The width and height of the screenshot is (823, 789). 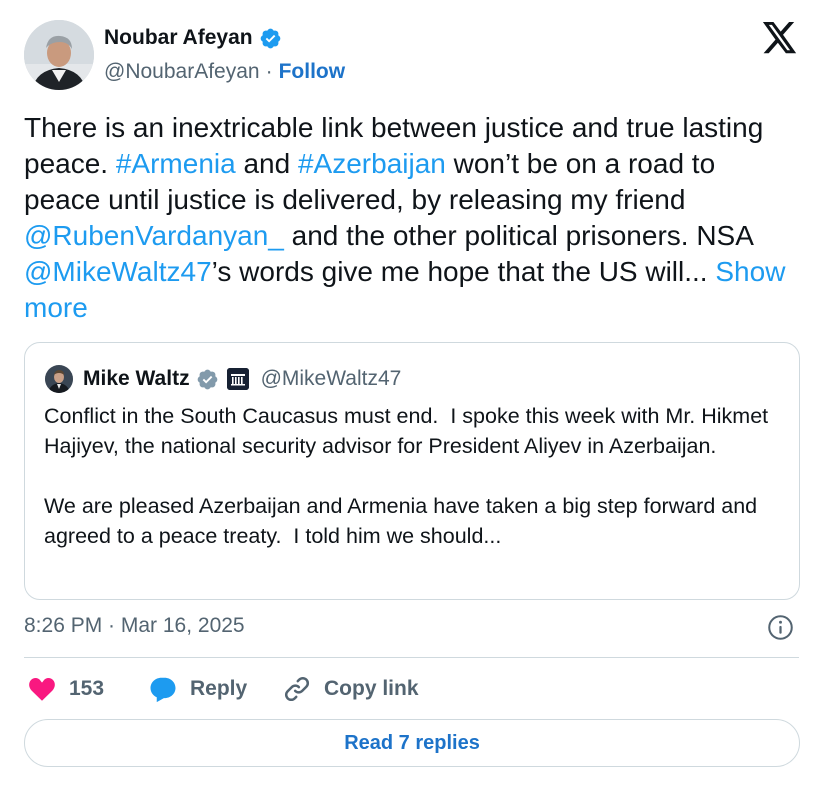 I want to click on like-count: 153, so click(x=87, y=688).